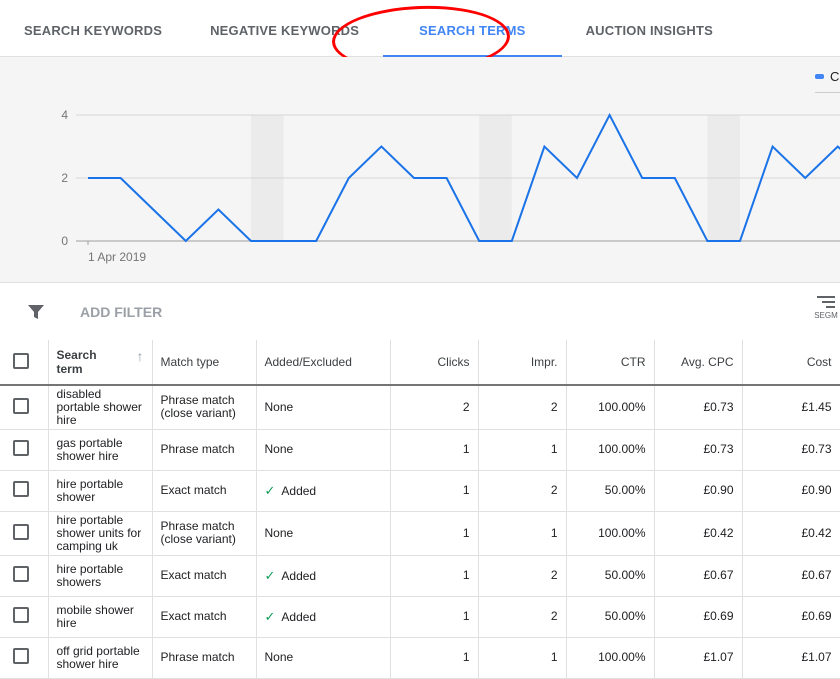 This screenshot has height=679, width=840. I want to click on header-label: Added/Excluded, so click(308, 362).